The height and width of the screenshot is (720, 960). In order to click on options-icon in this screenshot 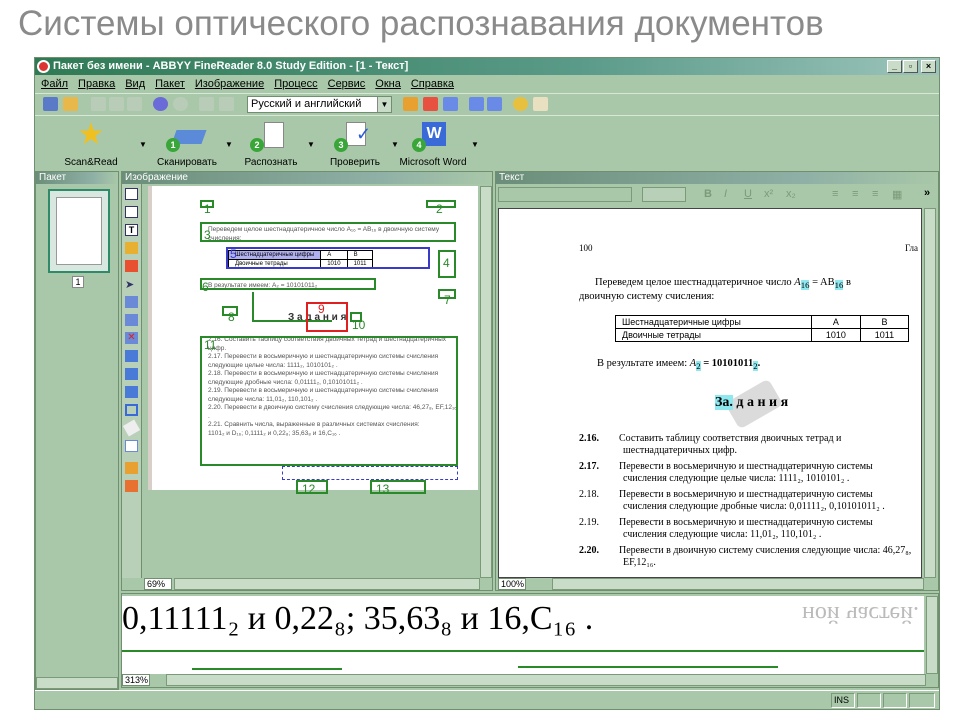, I will do `click(520, 104)`.